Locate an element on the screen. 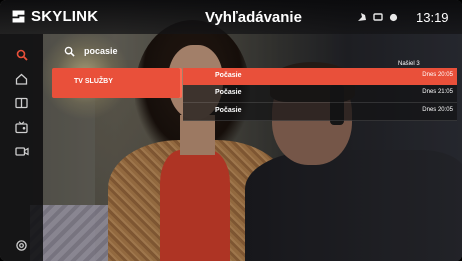 The image size is (462, 261). settings-icon is located at coordinates (21, 245).